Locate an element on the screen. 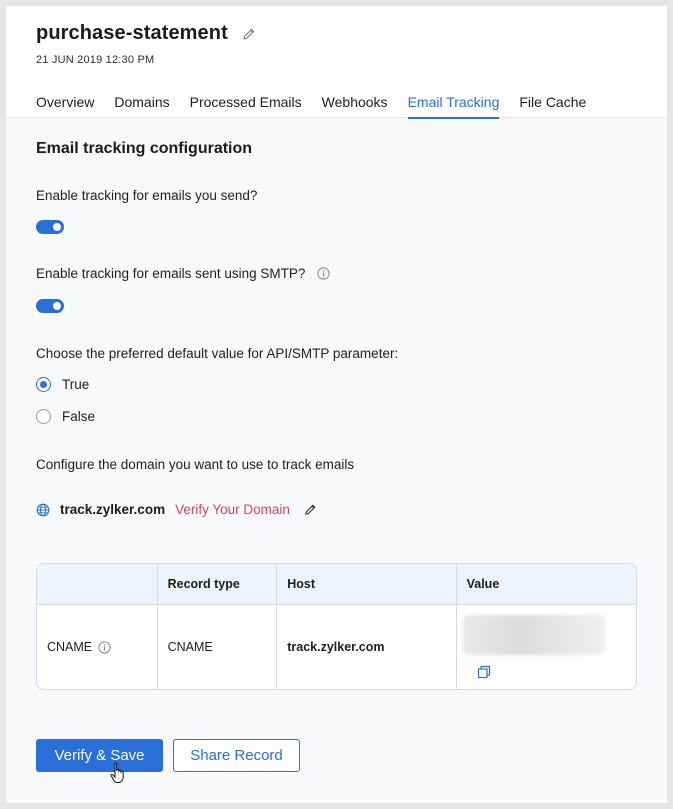  tracking-send-toggle is located at coordinates (50, 227).